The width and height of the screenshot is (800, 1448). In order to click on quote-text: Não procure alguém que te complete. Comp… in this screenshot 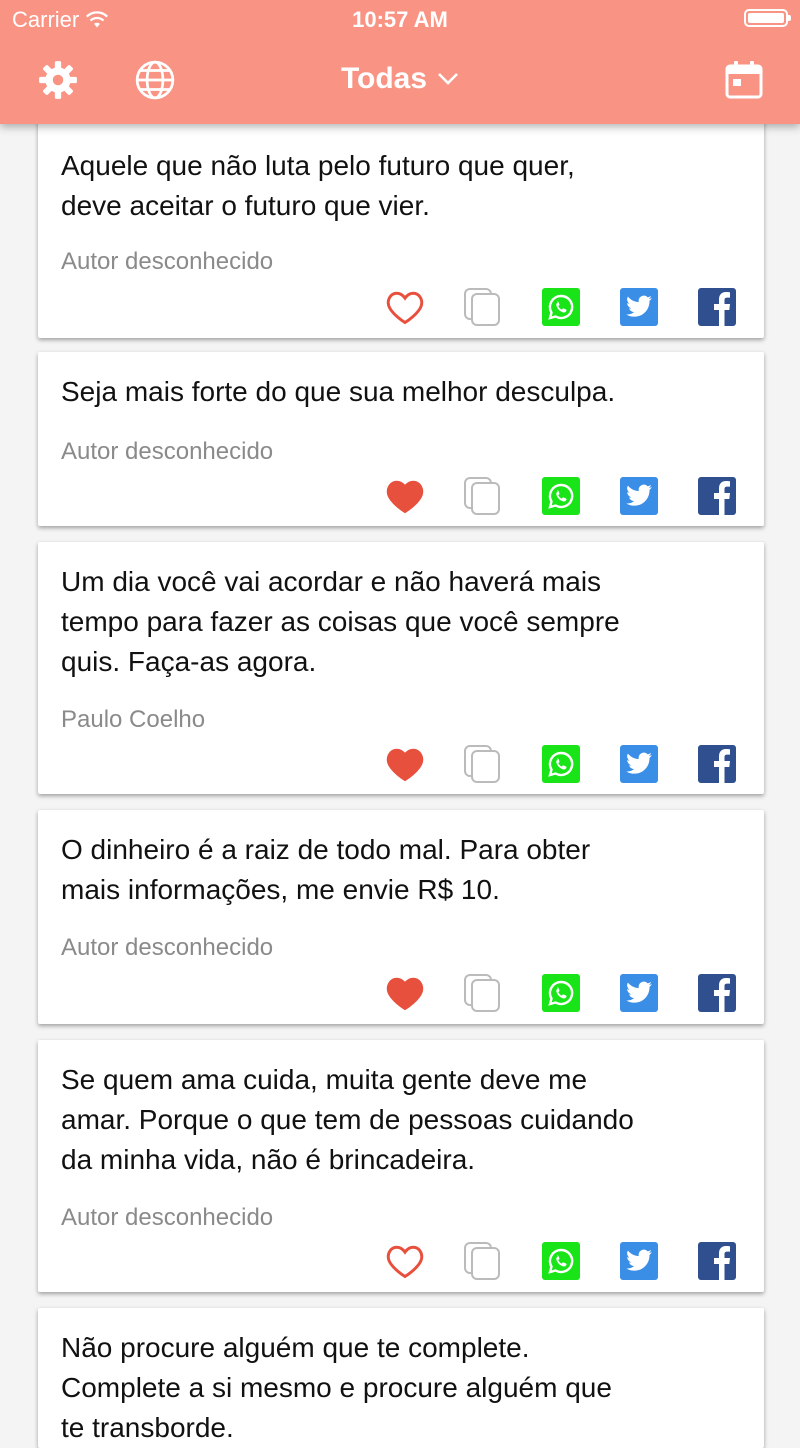, I will do `click(401, 1388)`.